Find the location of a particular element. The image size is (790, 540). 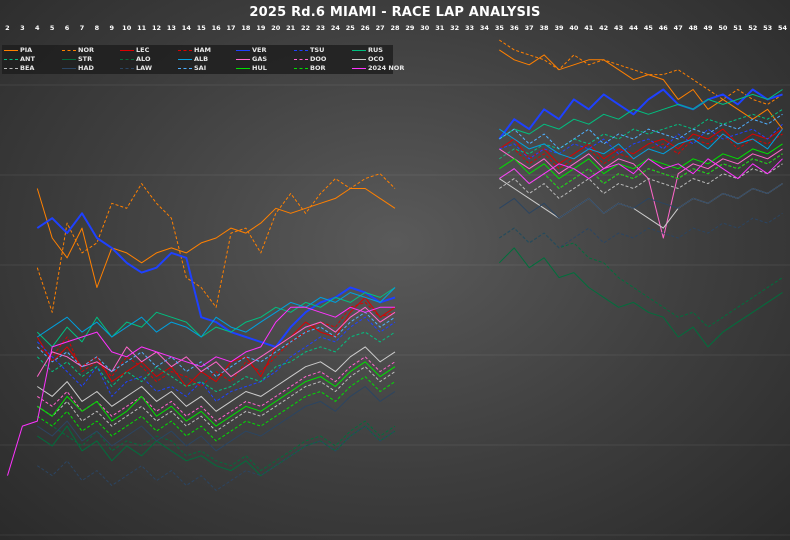

legend-label: HAM is located at coordinates (202, 50).